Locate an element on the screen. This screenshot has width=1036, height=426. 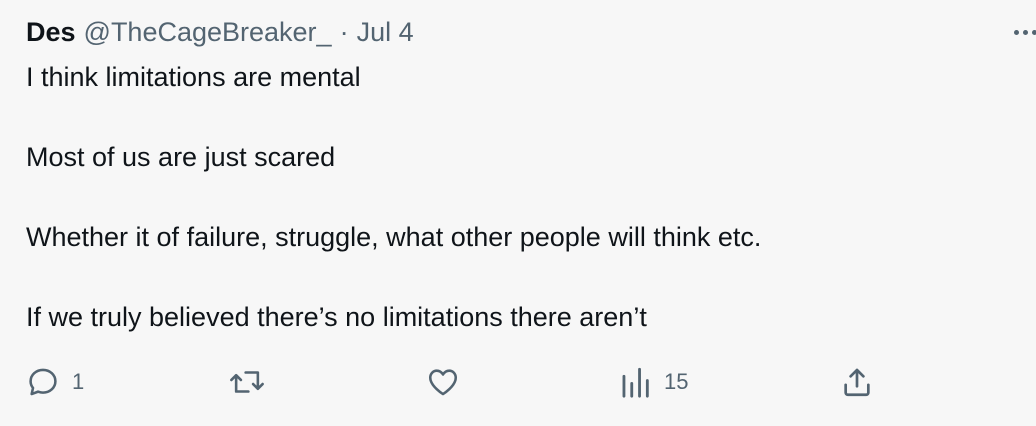
retweet-icon is located at coordinates (247, 382).